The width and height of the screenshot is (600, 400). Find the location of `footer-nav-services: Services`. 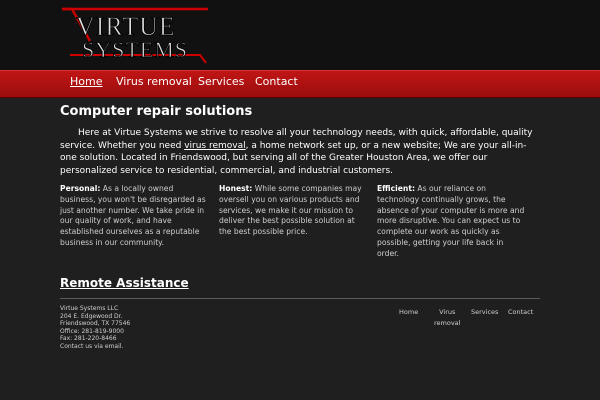

footer-nav-services: Services is located at coordinates (484, 312).